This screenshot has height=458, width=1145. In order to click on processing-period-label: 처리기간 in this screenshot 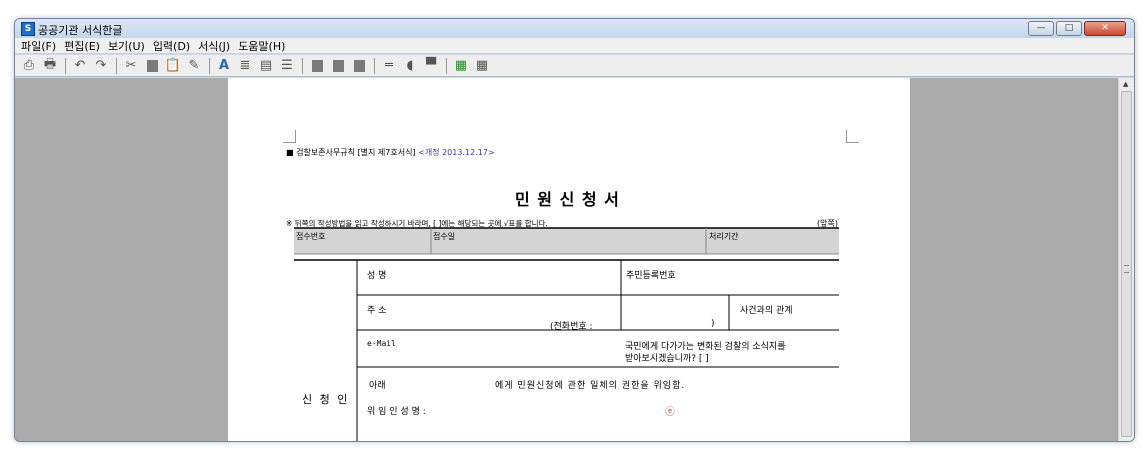, I will do `click(724, 236)`.